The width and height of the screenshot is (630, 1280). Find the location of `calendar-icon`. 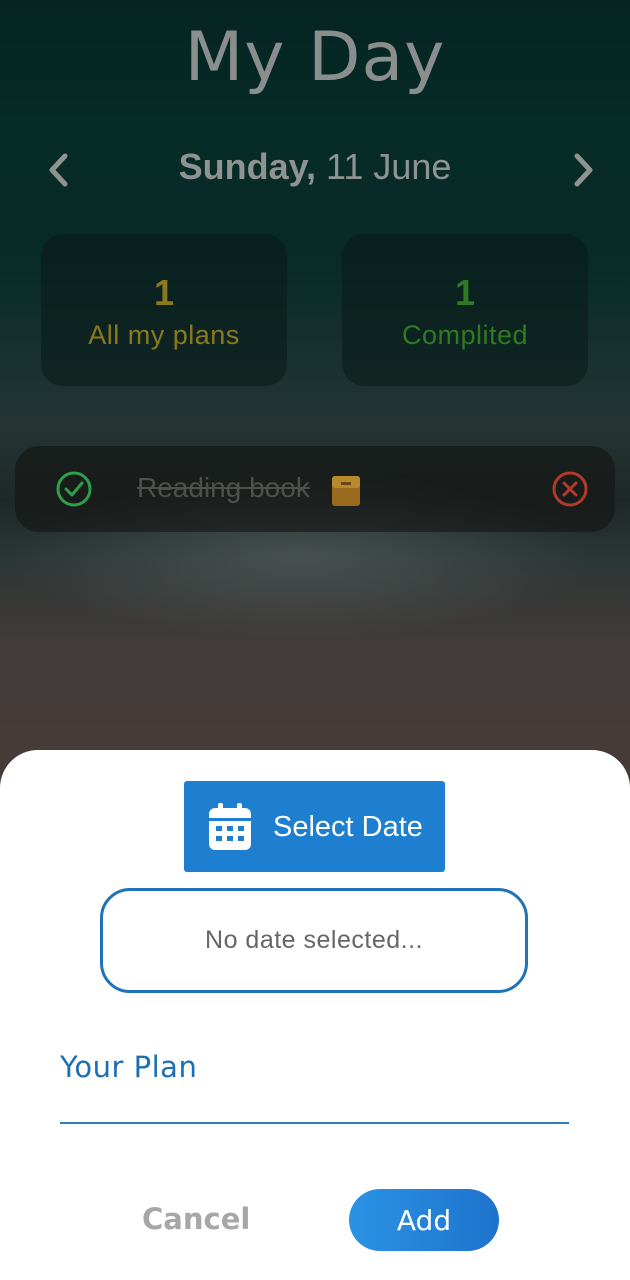

calendar-icon is located at coordinates (230, 829).